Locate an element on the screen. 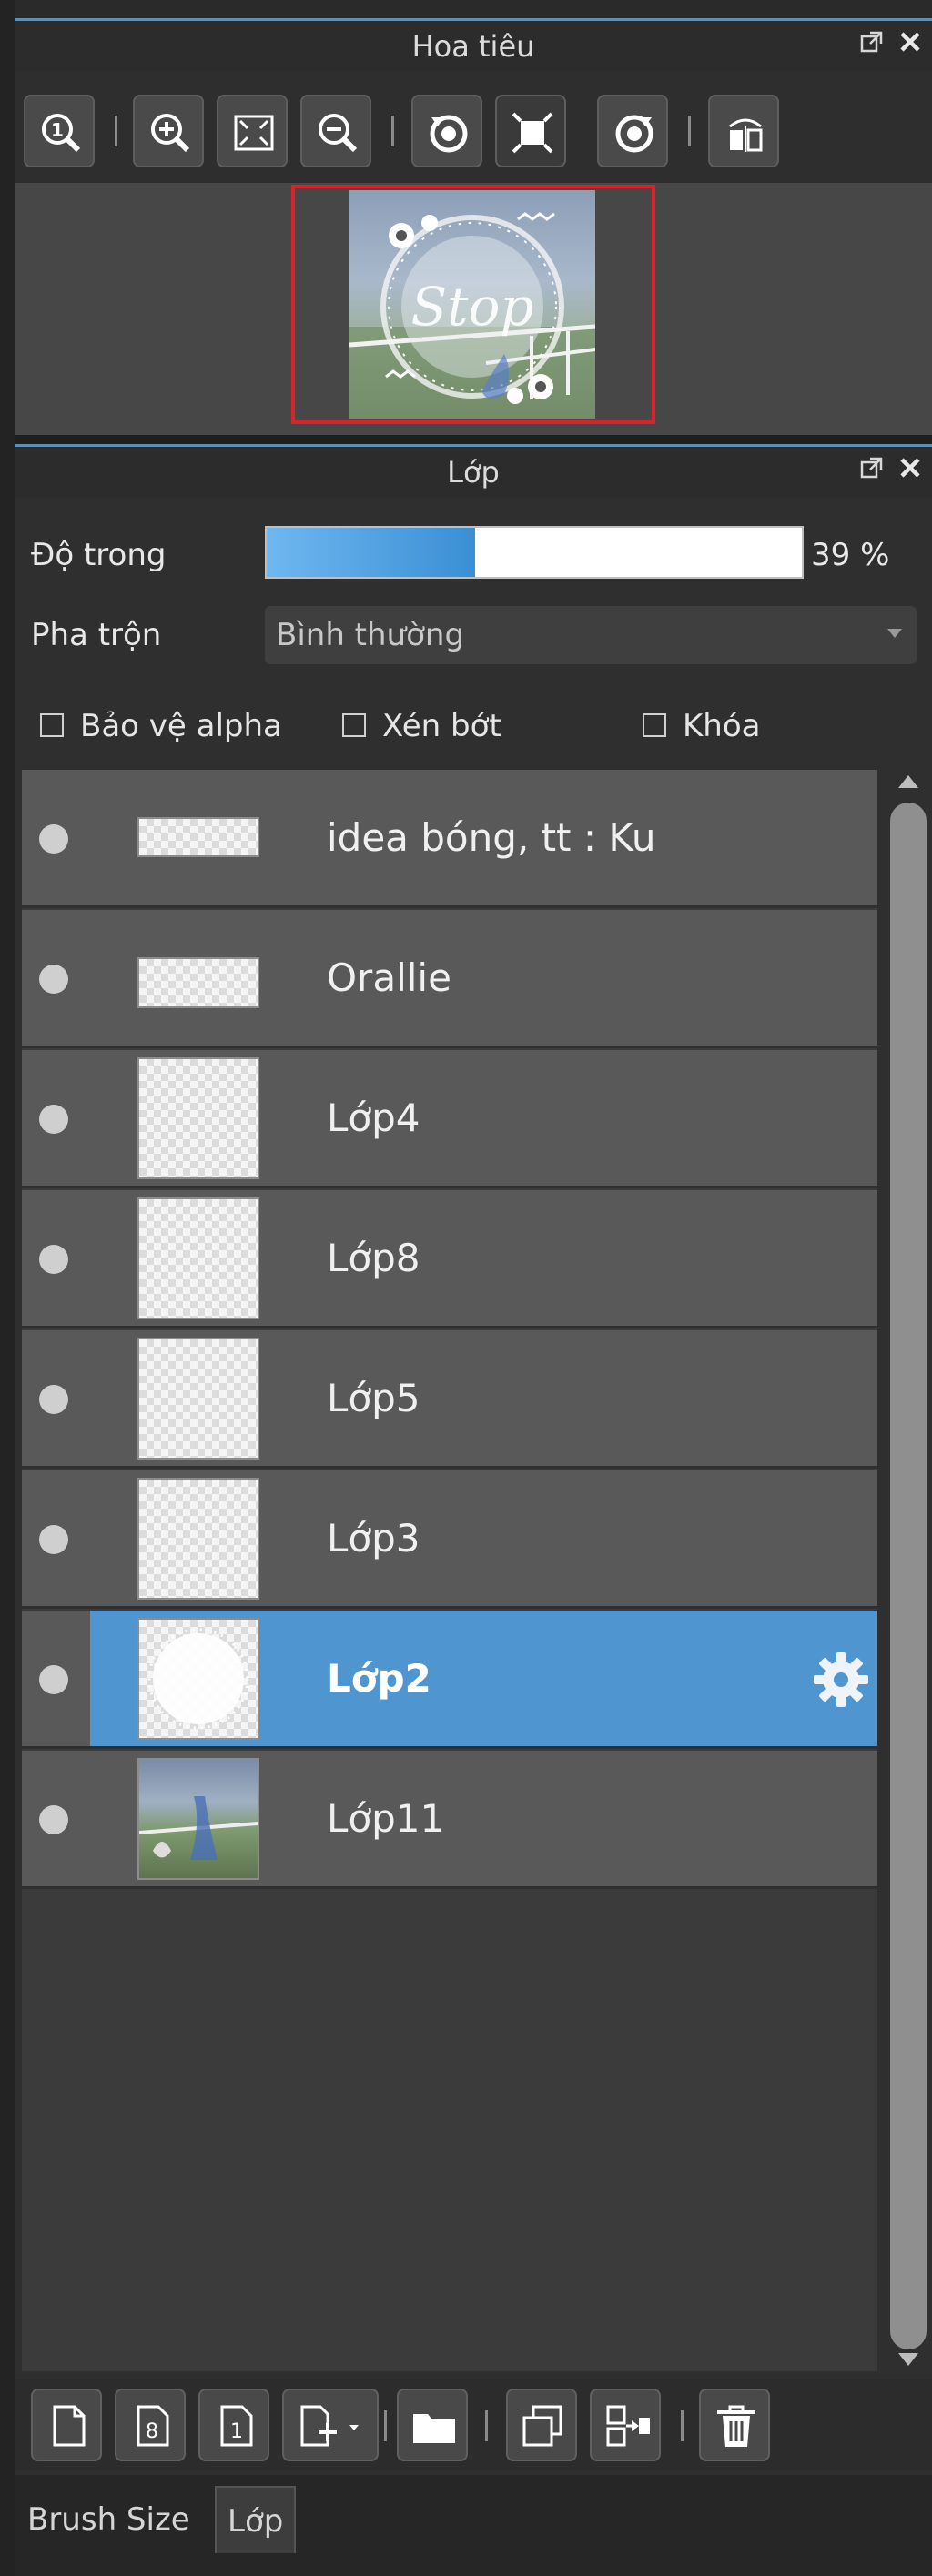 This screenshot has height=2576, width=932. layer-row: Lớp4 is located at coordinates (449, 1119).